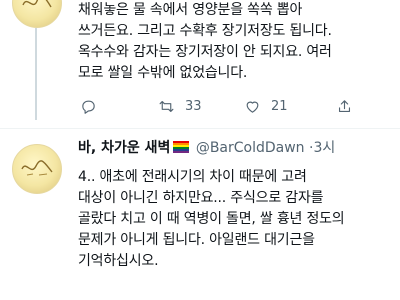  Describe the element at coordinates (118, 261) in the screenshot. I see `tweet-text-line: 기억하십시오.` at that location.